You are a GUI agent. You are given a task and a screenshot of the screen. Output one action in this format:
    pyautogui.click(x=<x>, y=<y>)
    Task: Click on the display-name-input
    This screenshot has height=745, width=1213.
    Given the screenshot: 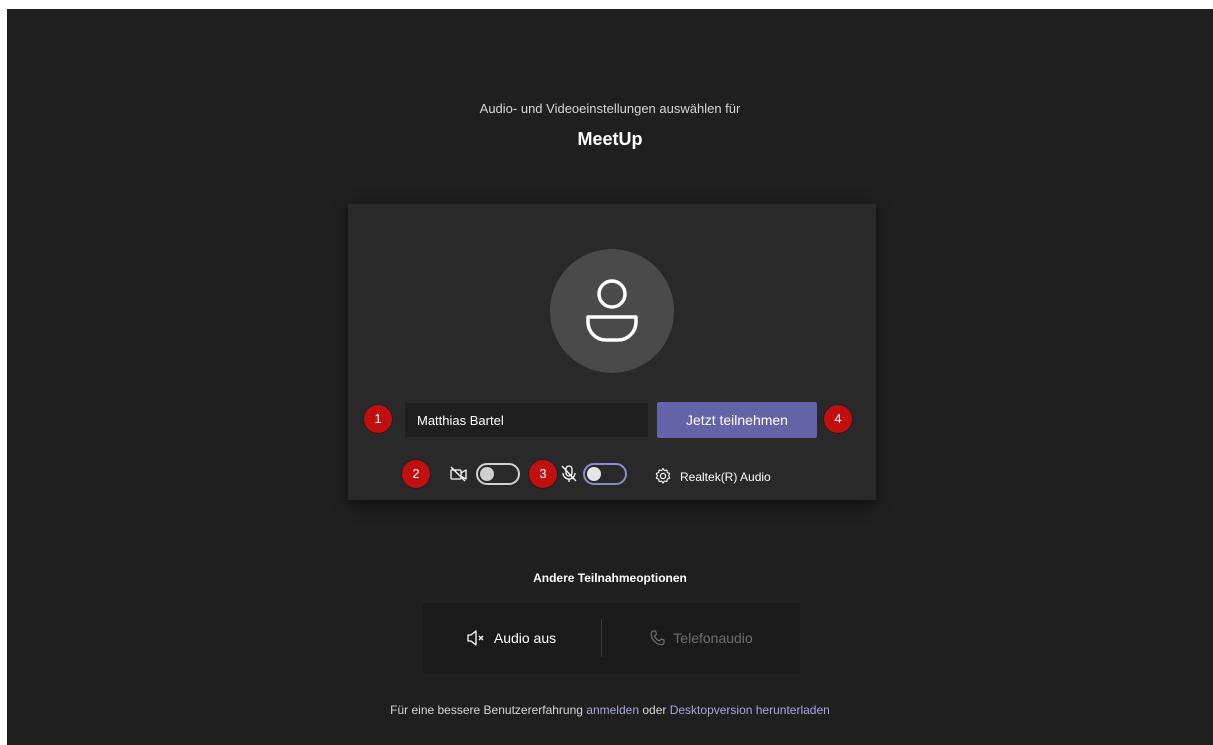 What is the action you would take?
    pyautogui.click(x=526, y=420)
    